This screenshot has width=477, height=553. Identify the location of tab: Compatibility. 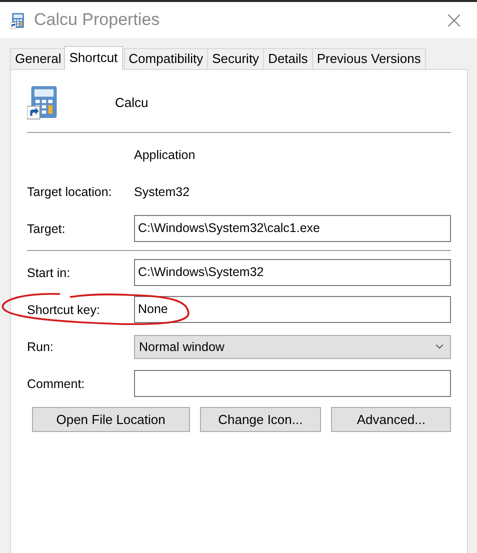
(166, 58).